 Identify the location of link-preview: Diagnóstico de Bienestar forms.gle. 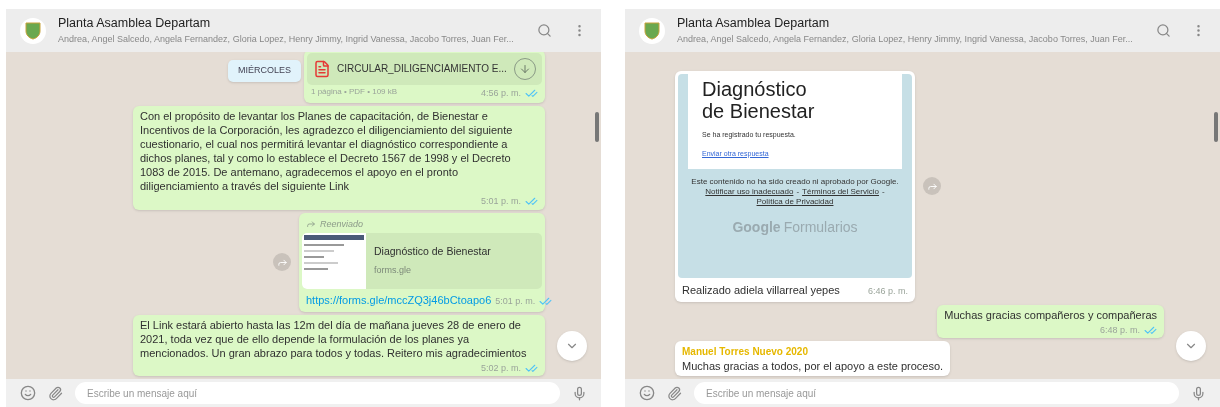
(422, 261).